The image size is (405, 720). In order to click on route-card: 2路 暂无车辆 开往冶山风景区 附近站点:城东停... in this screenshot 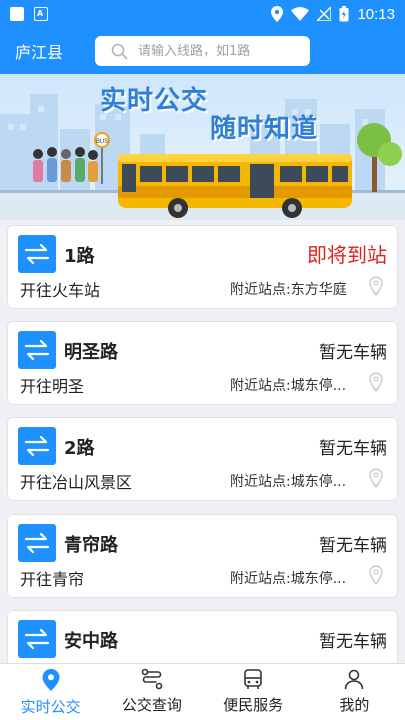, I will do `click(202, 459)`.